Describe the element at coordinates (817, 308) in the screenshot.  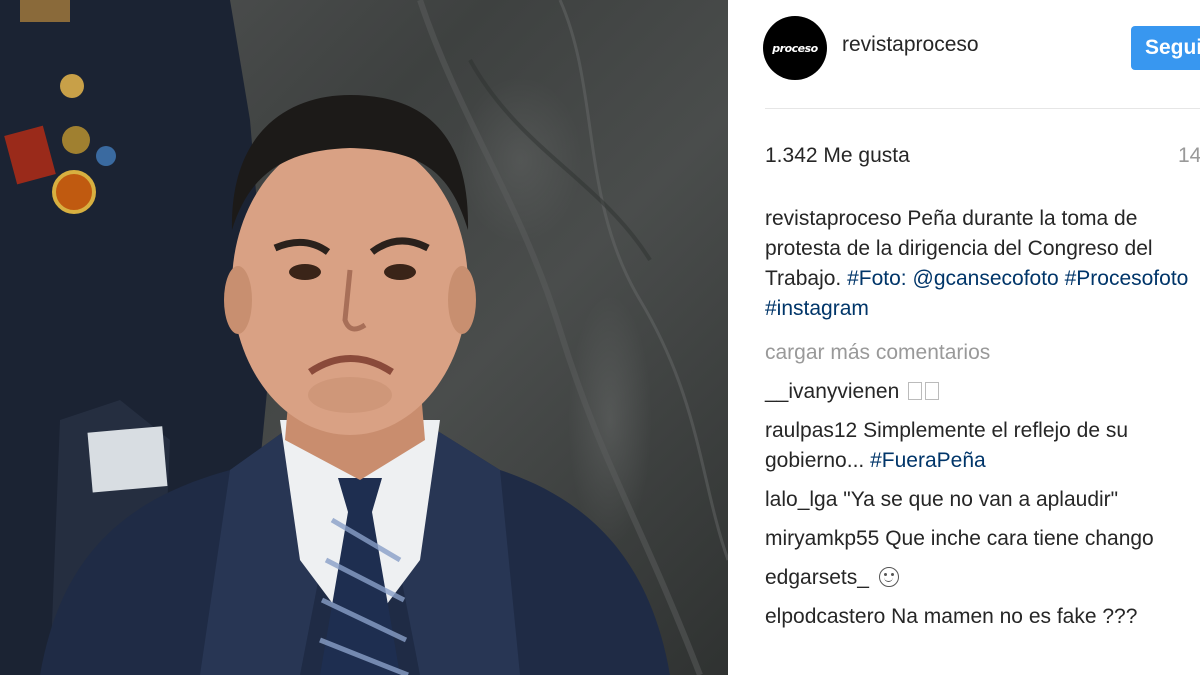
I see `hashtag-link: #instagram` at that location.